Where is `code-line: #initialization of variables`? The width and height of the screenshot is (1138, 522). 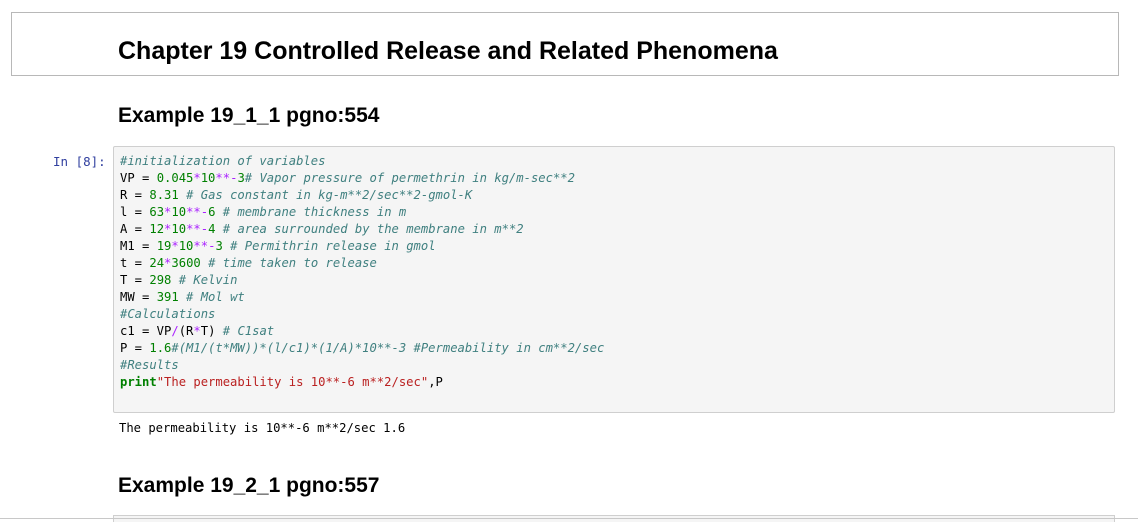
code-line: #initialization of variables is located at coordinates (223, 161).